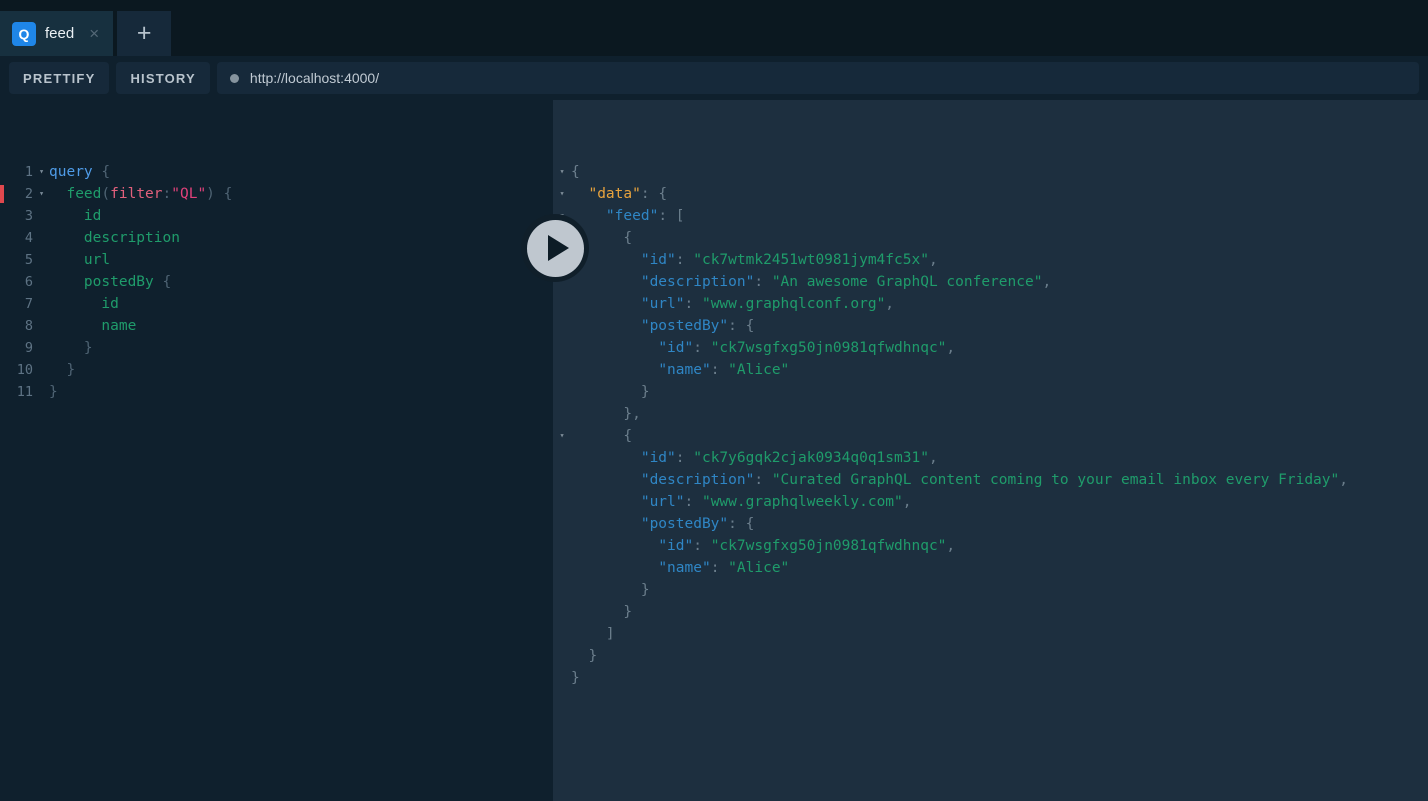  What do you see at coordinates (817, 78) in the screenshot?
I see `endpoint-url-input: http://localhost:4000/` at bounding box center [817, 78].